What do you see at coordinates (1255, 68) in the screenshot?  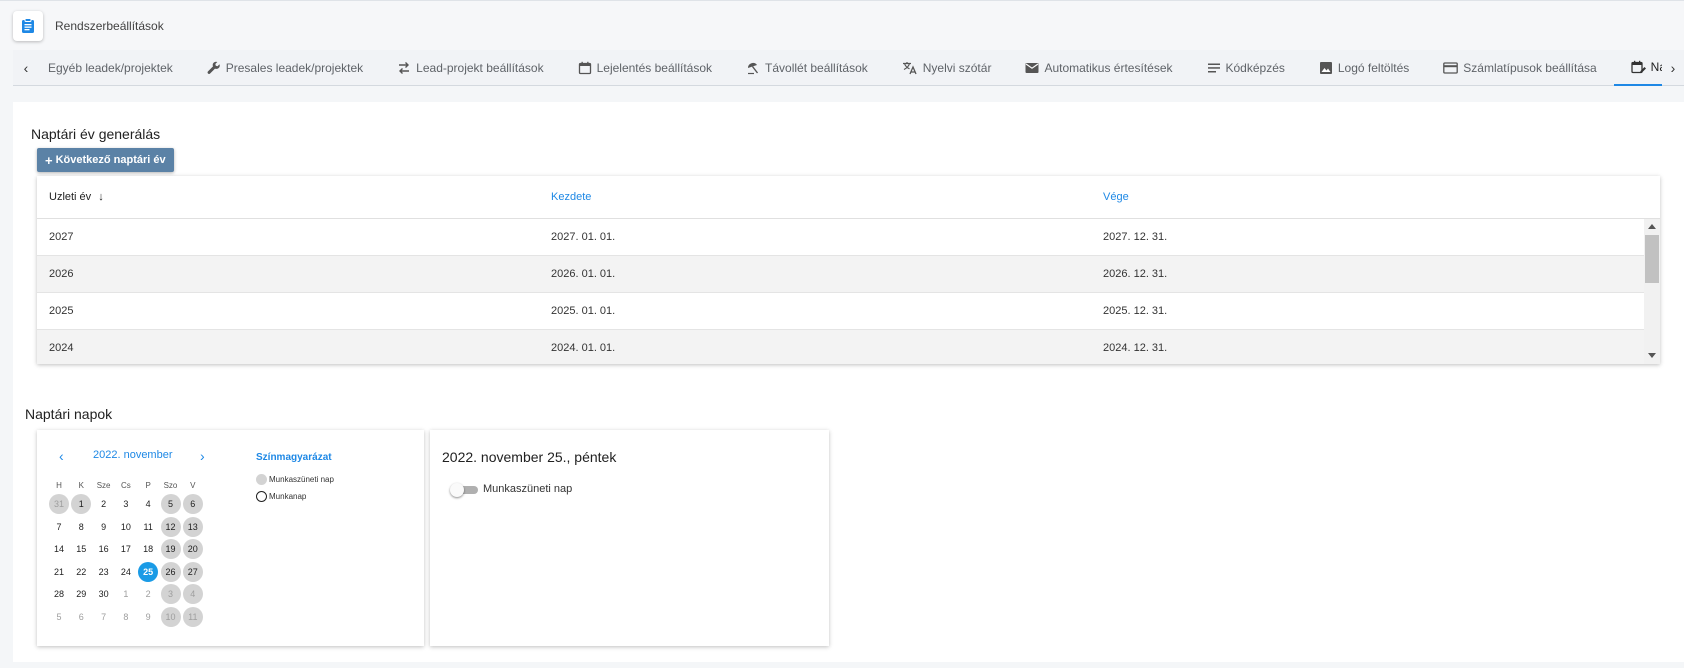 I see `tab-label: Kódképzés` at bounding box center [1255, 68].